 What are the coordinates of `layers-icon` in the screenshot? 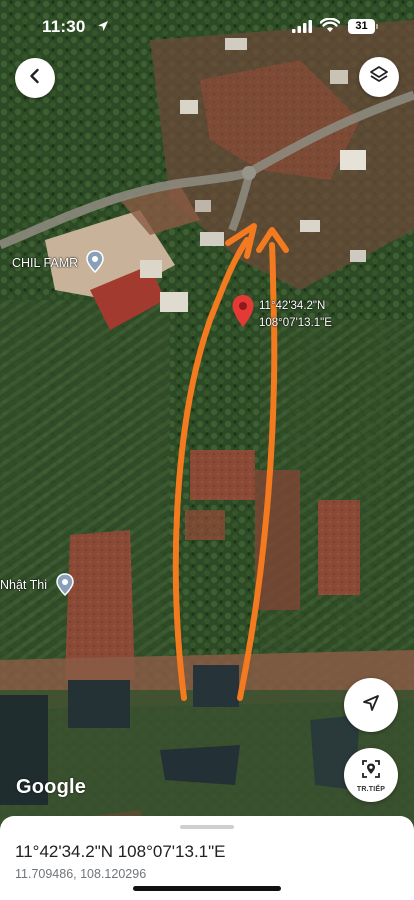 It's located at (379, 77).